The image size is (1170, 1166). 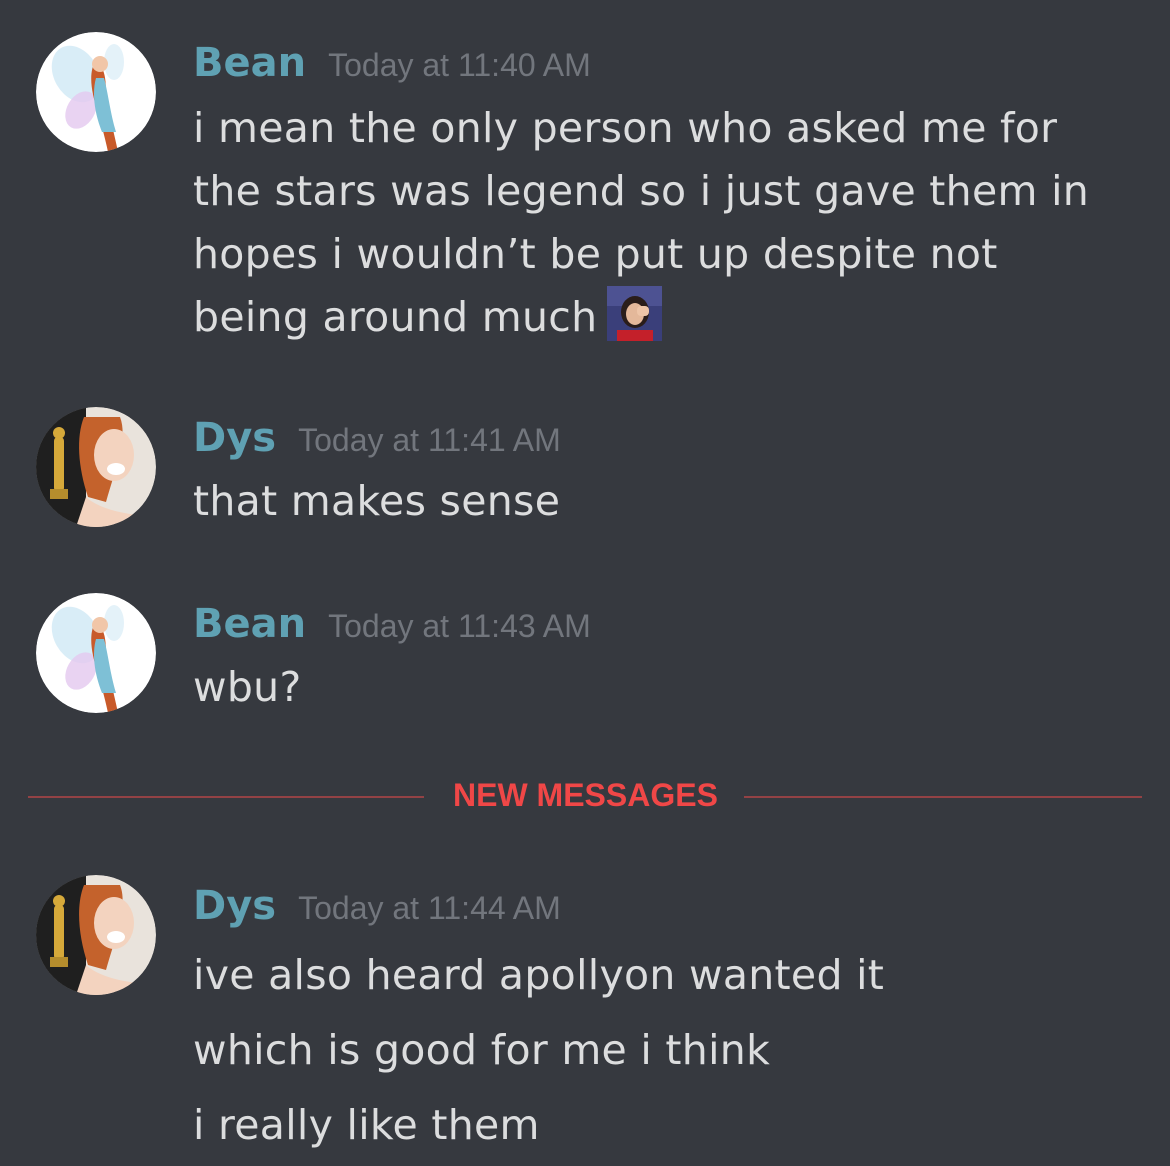 I want to click on message-header: Dys Today at 11:44 AM, so click(x=377, y=906).